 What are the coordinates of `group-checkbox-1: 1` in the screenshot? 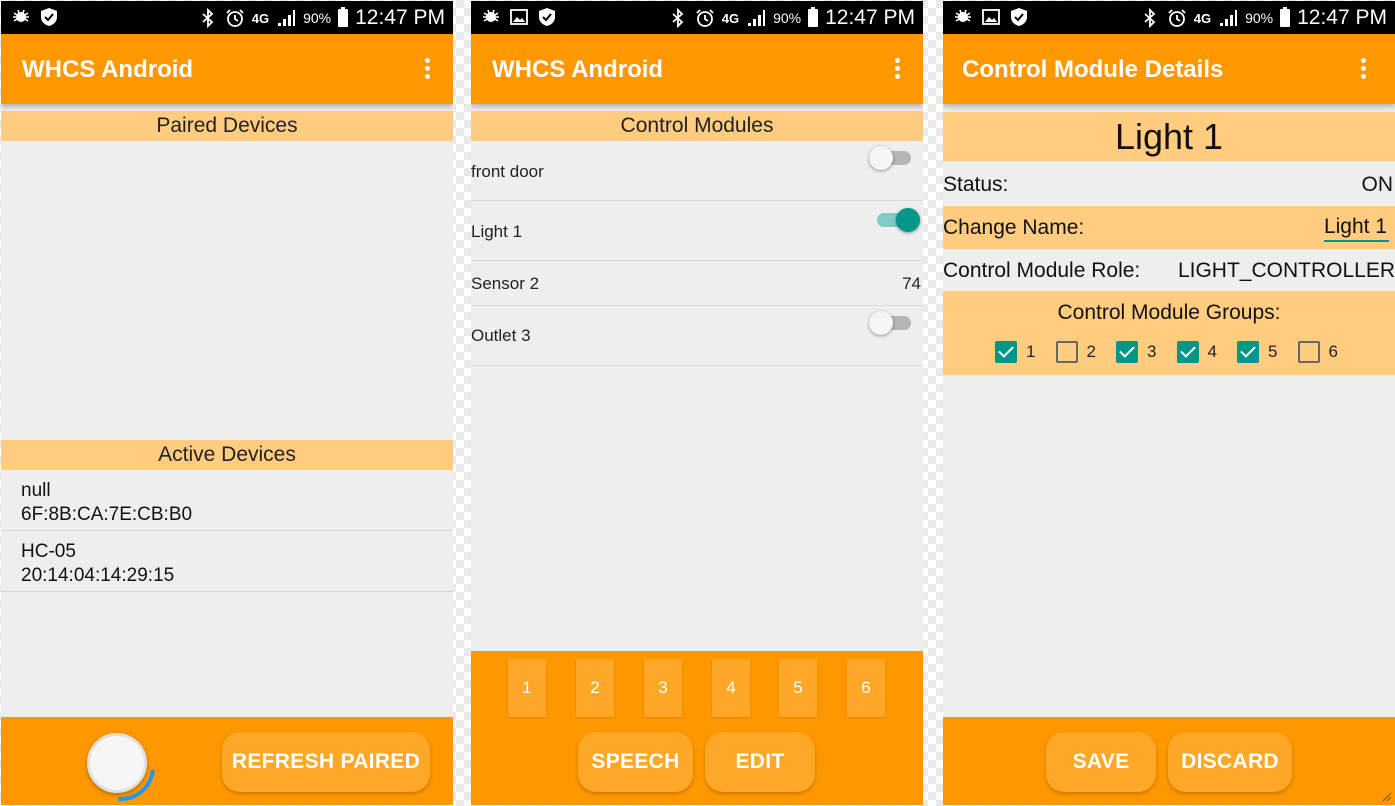 It's located at (1025, 352).